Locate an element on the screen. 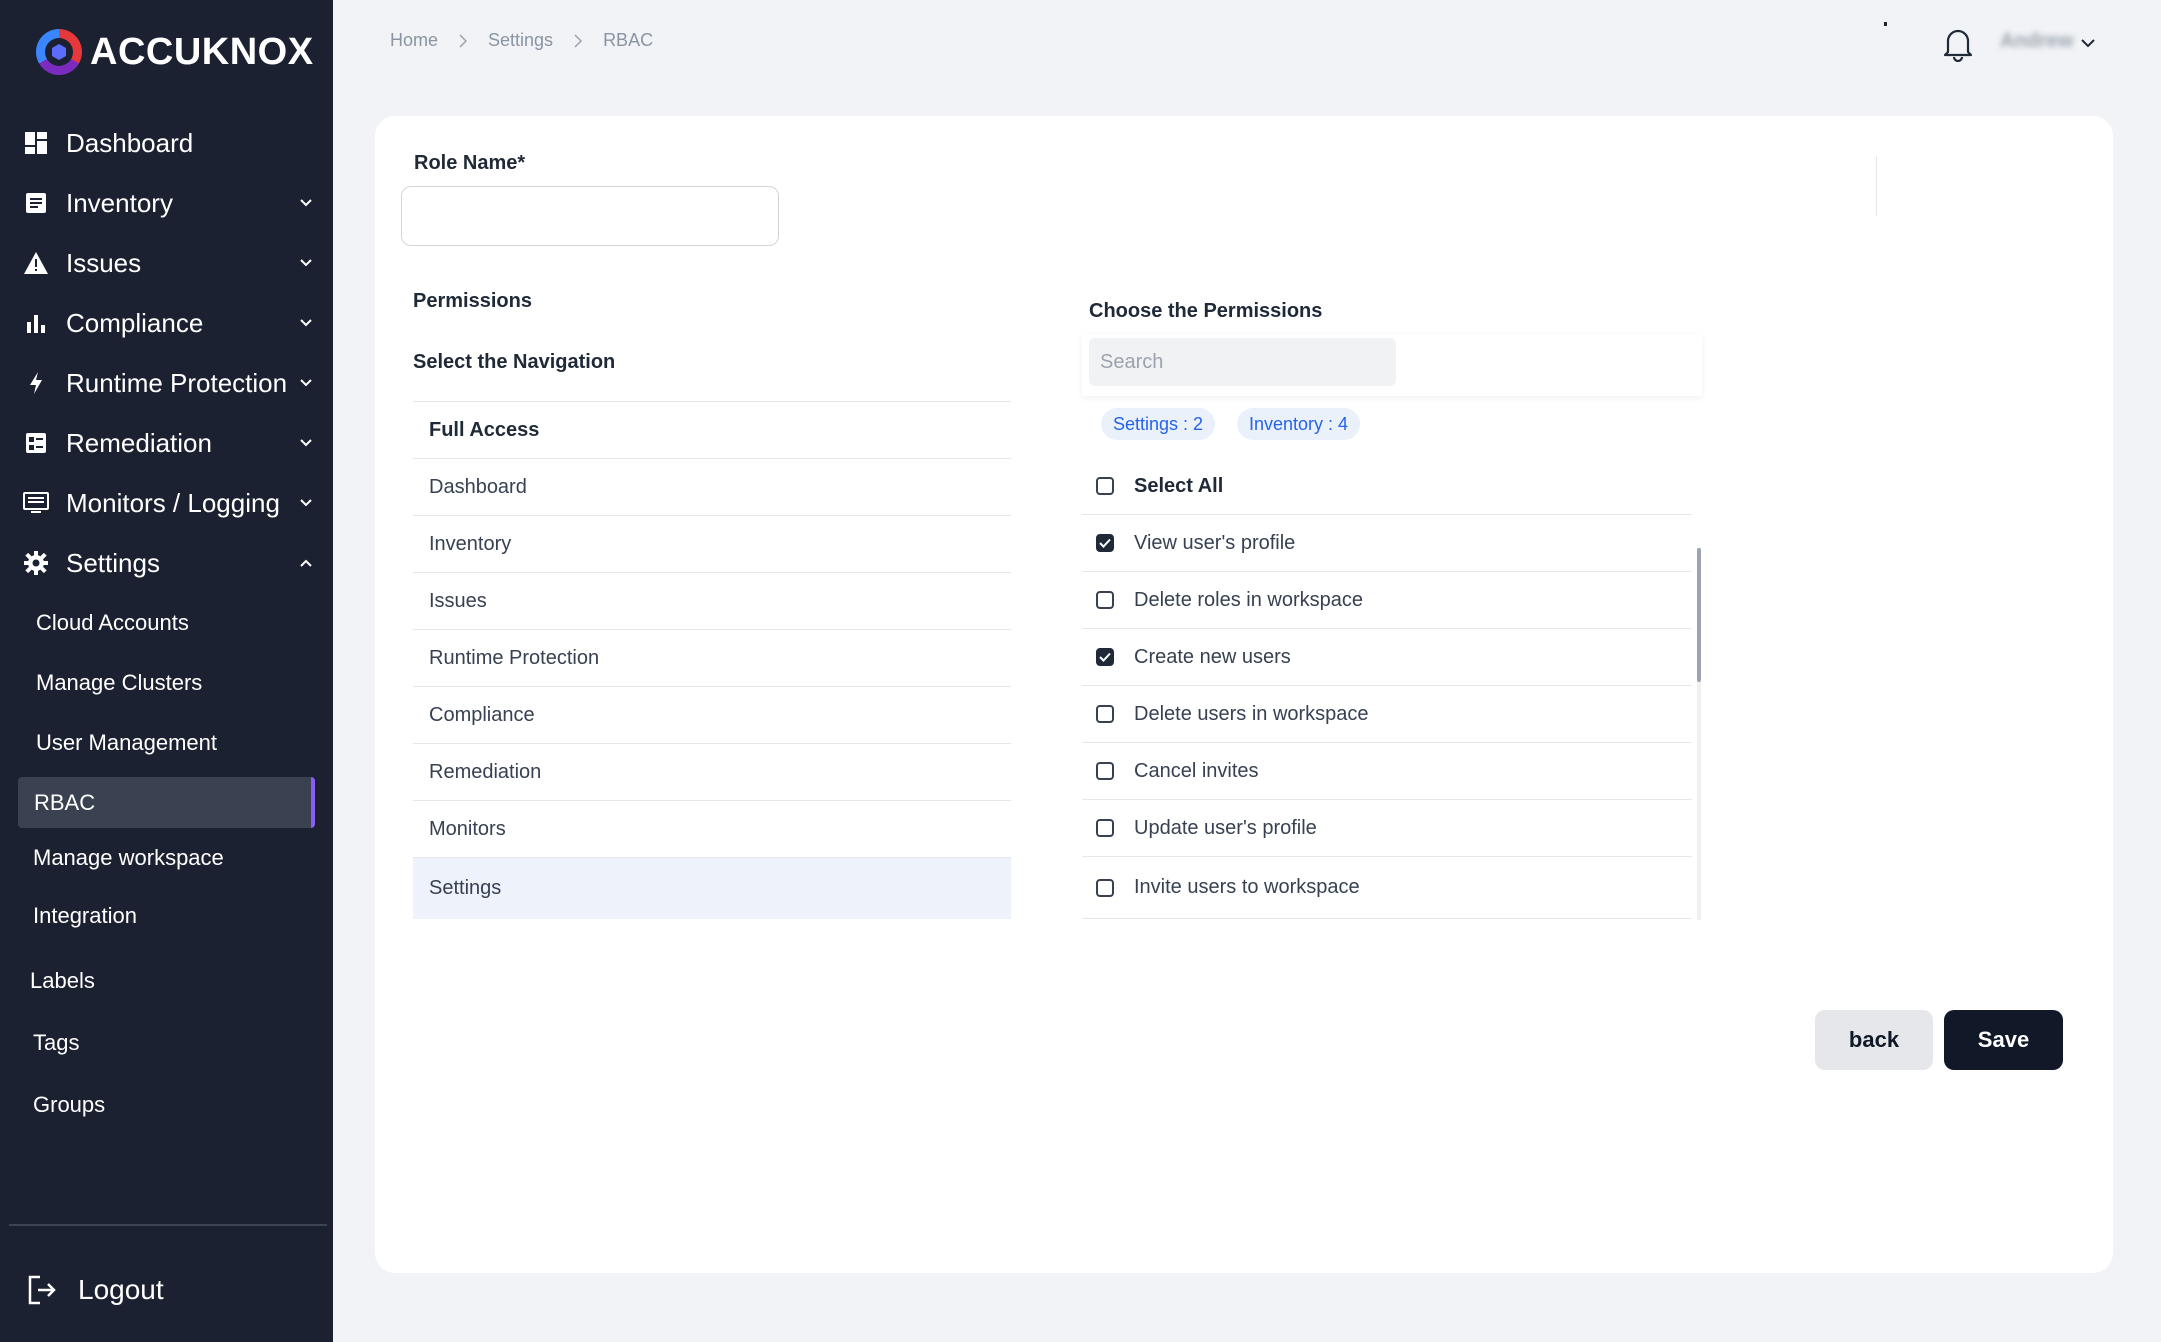 The height and width of the screenshot is (1342, 2161). permission-label: Invite users to workspace is located at coordinates (1247, 887).